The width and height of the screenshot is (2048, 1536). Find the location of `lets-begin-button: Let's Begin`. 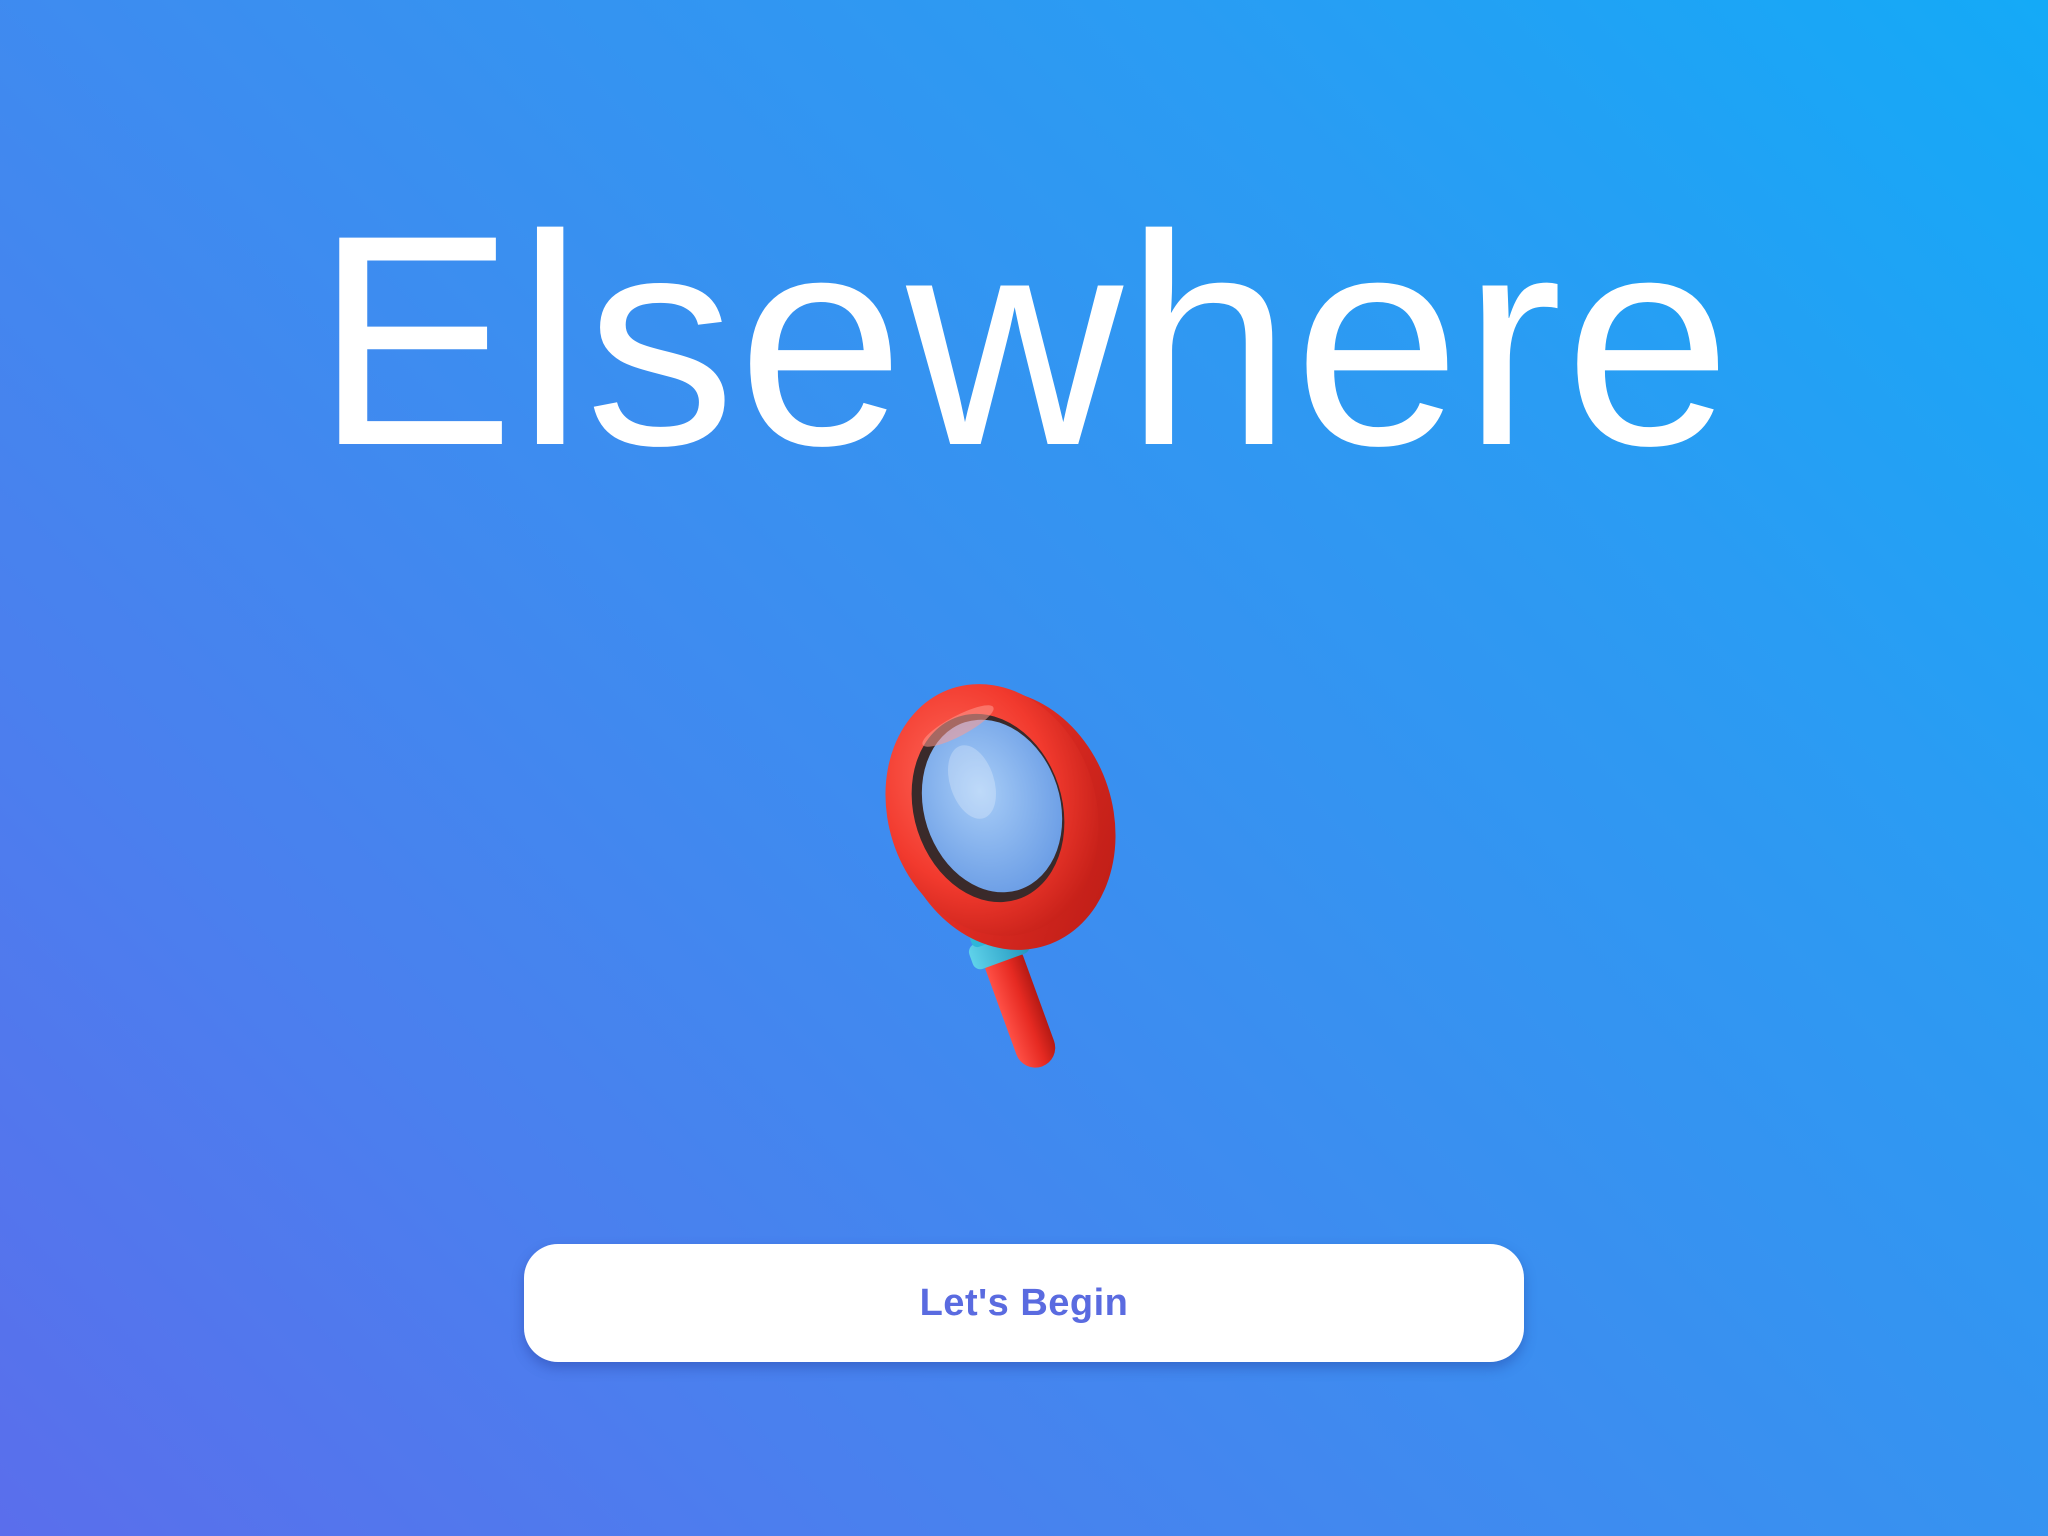

lets-begin-button: Let's Begin is located at coordinates (1024, 1303).